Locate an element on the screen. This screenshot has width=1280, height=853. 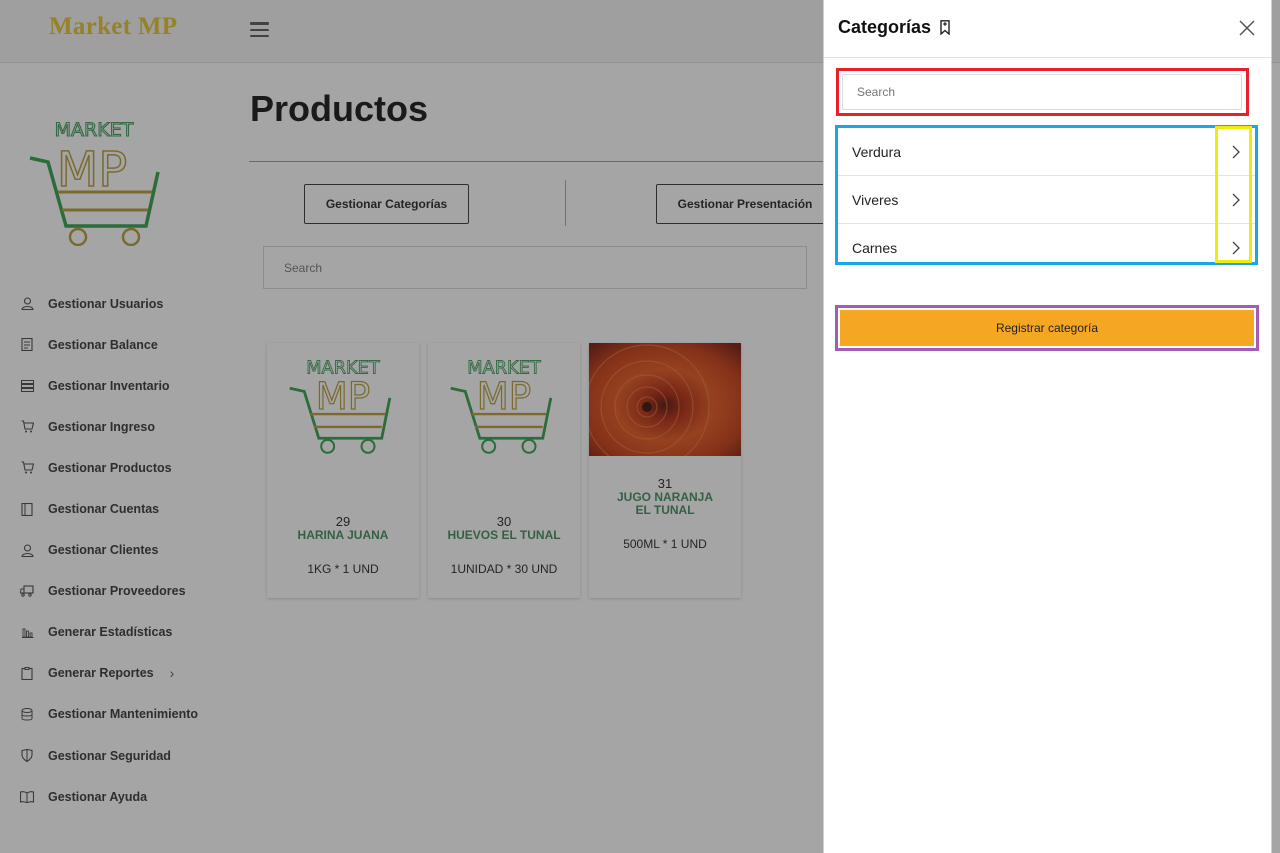
category-list-highlight is located at coordinates (1046, 195).